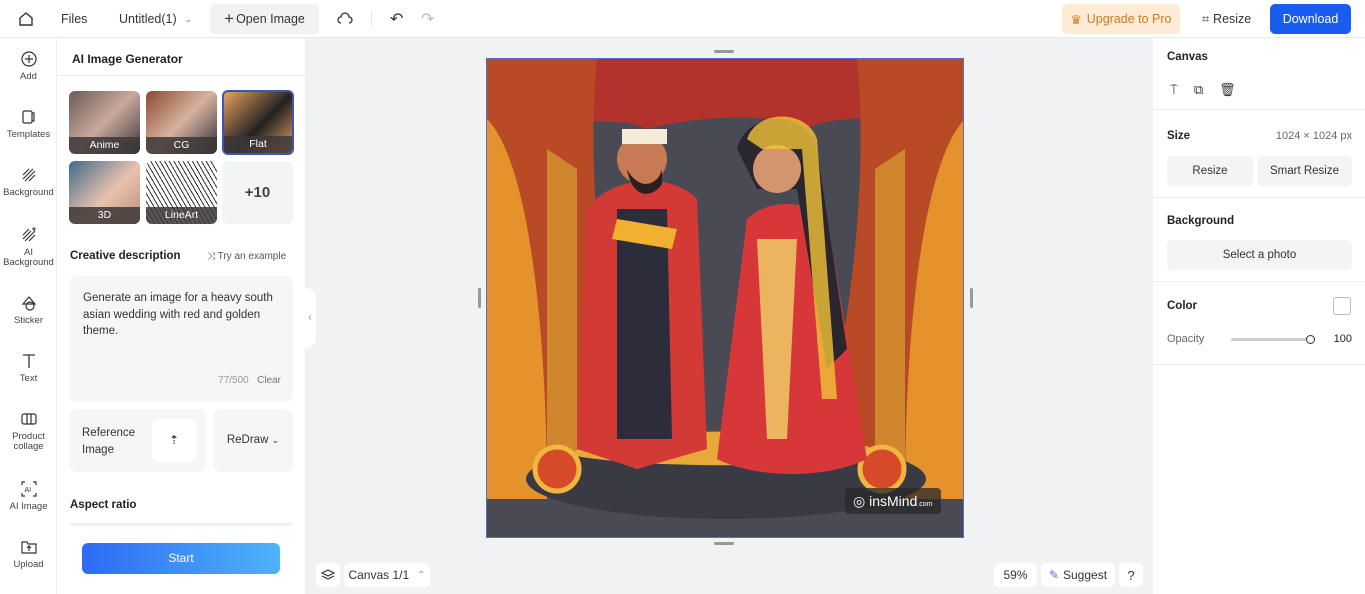 This screenshot has width=1365, height=594. What do you see at coordinates (1201, 221) in the screenshot?
I see `background-label: Background` at bounding box center [1201, 221].